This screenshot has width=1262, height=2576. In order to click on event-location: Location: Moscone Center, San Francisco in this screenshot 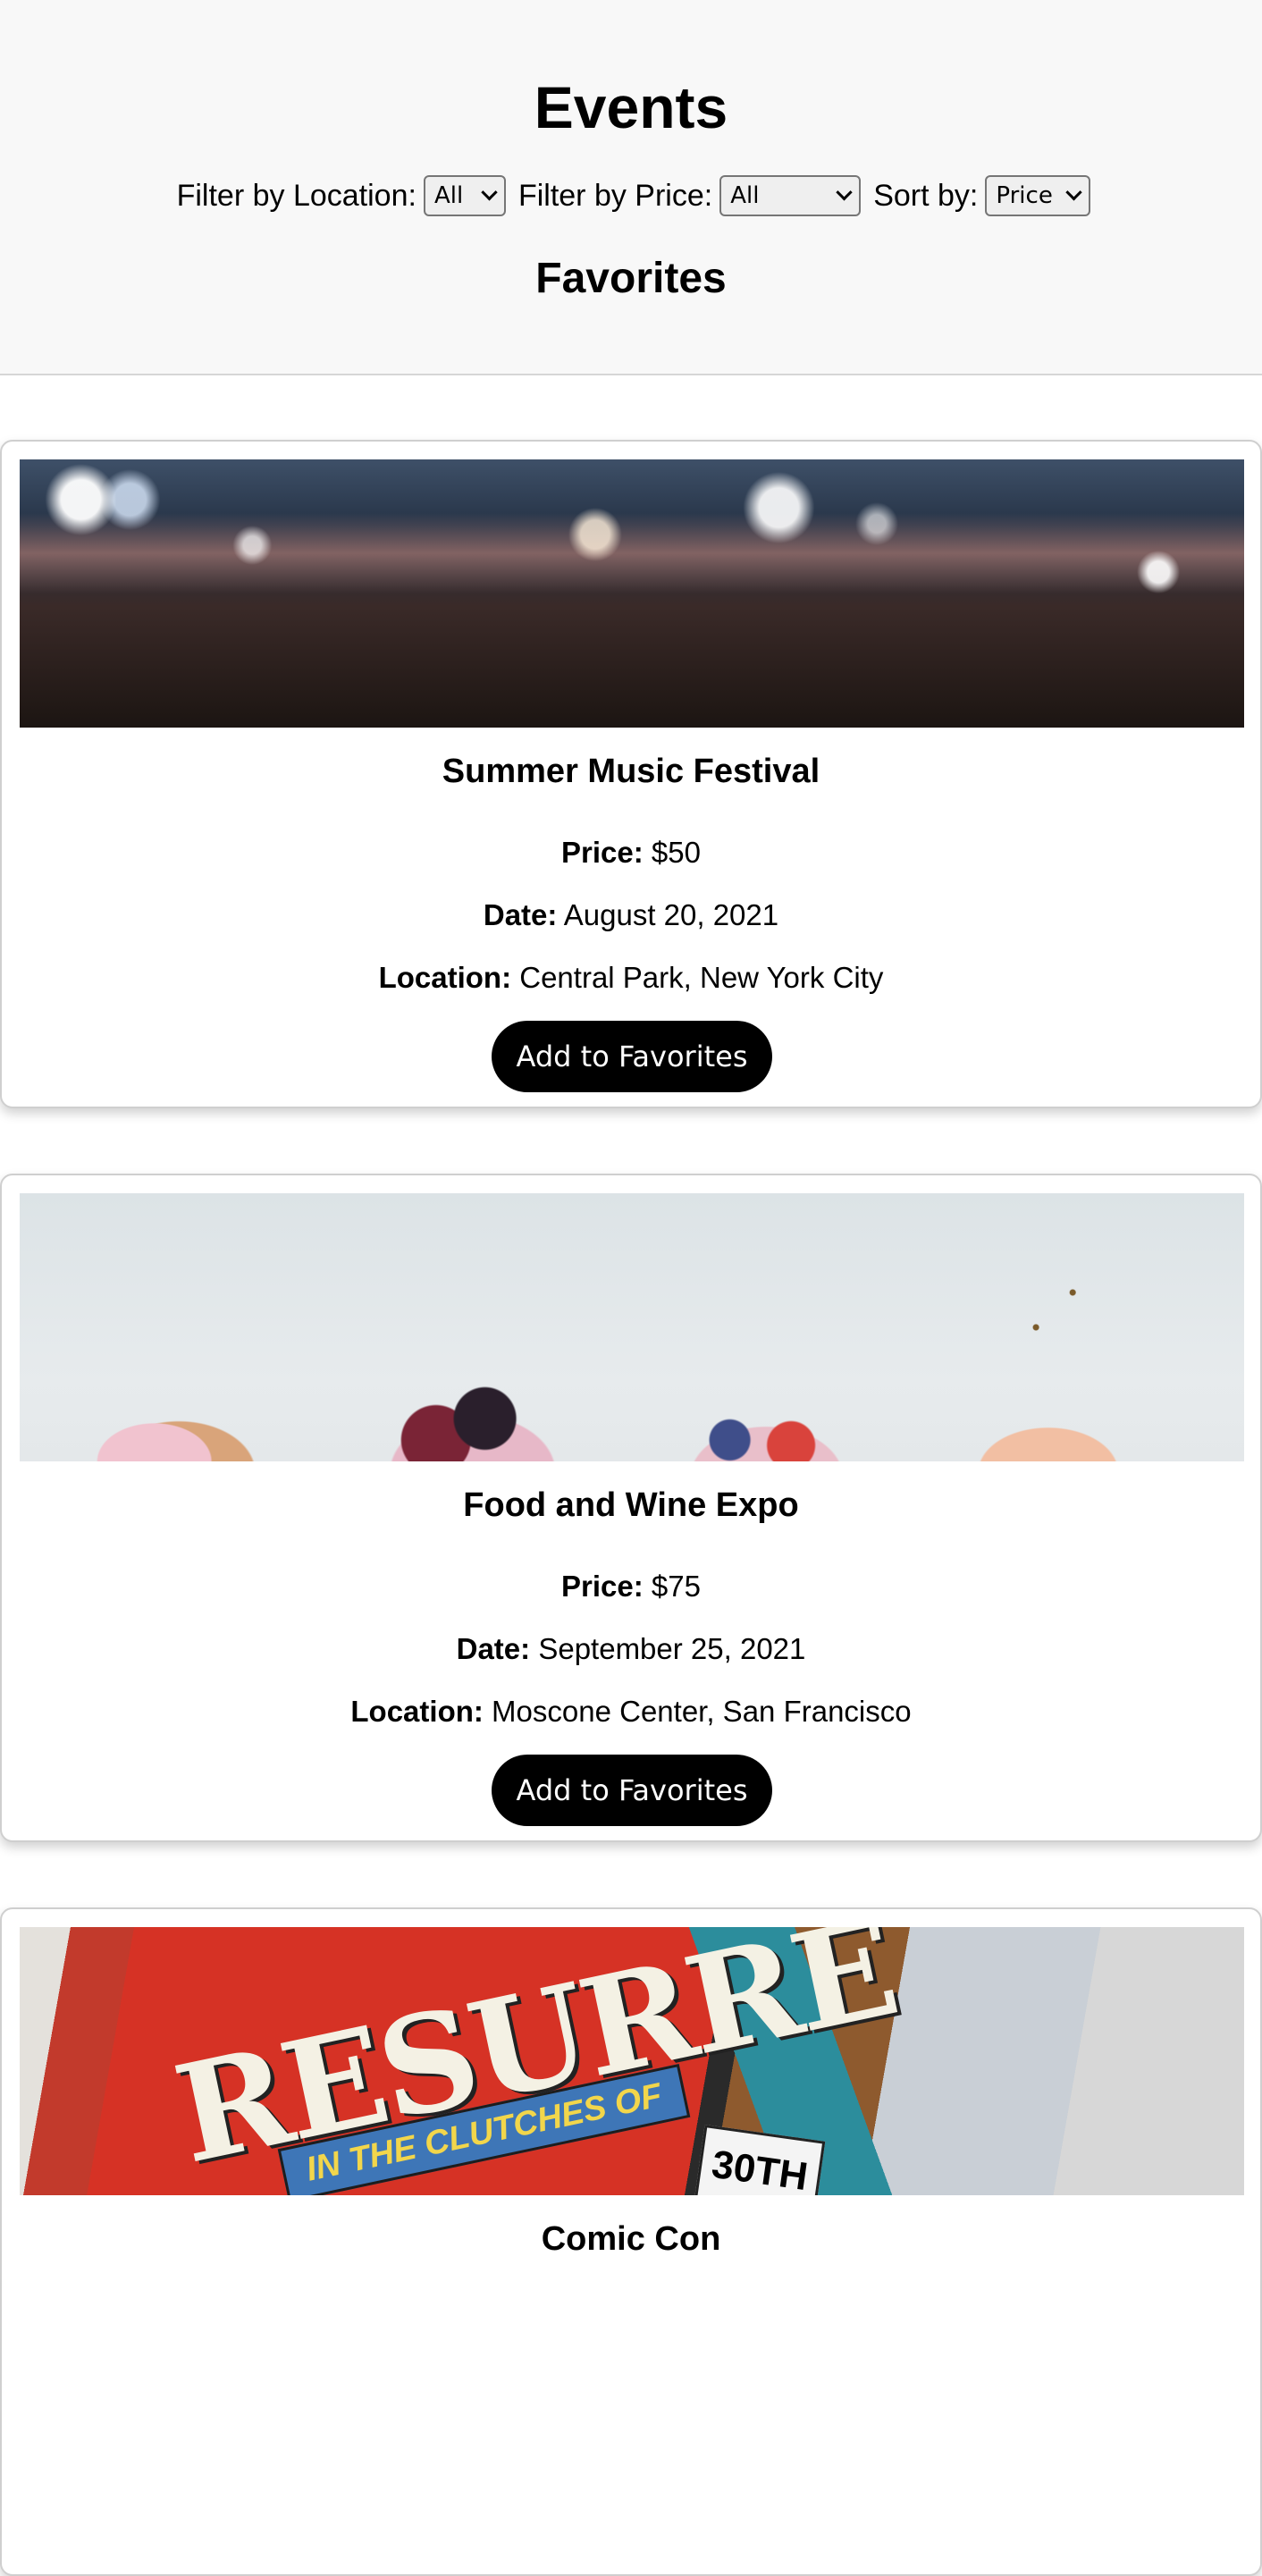, I will do `click(631, 1712)`.